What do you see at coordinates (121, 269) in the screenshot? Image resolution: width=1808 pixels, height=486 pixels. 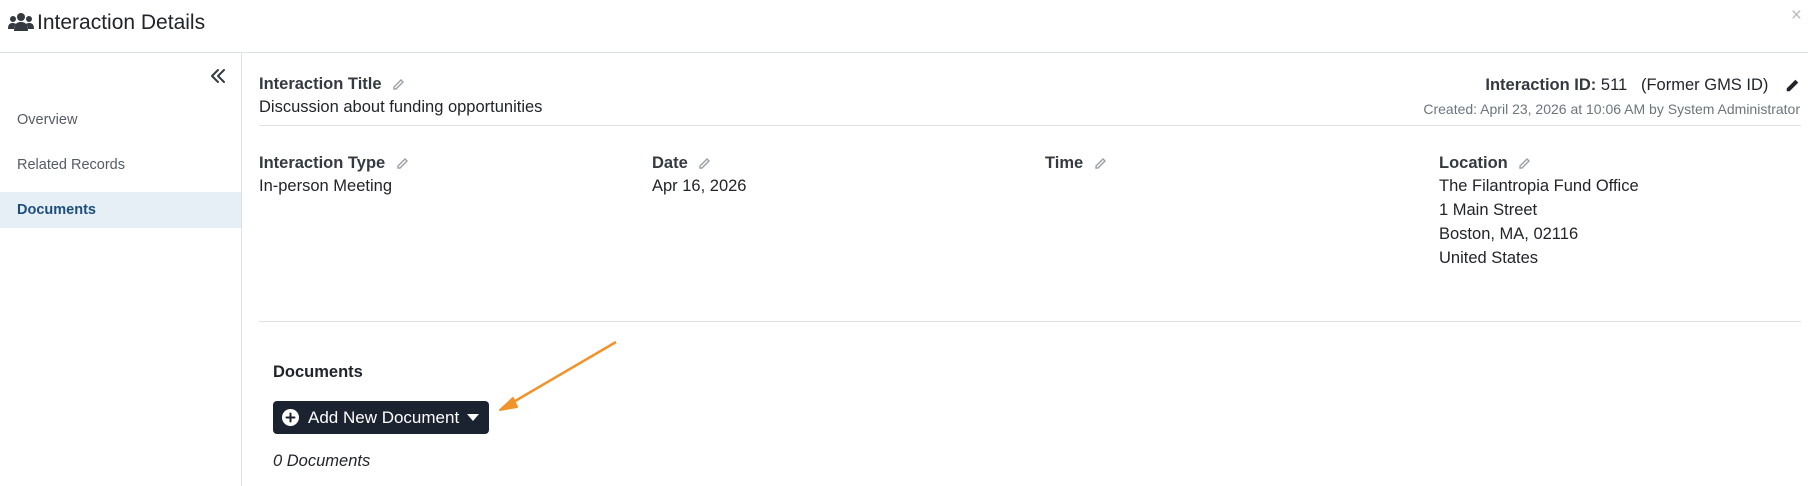 I see `sidebar: Overview Related Records Documents` at bounding box center [121, 269].